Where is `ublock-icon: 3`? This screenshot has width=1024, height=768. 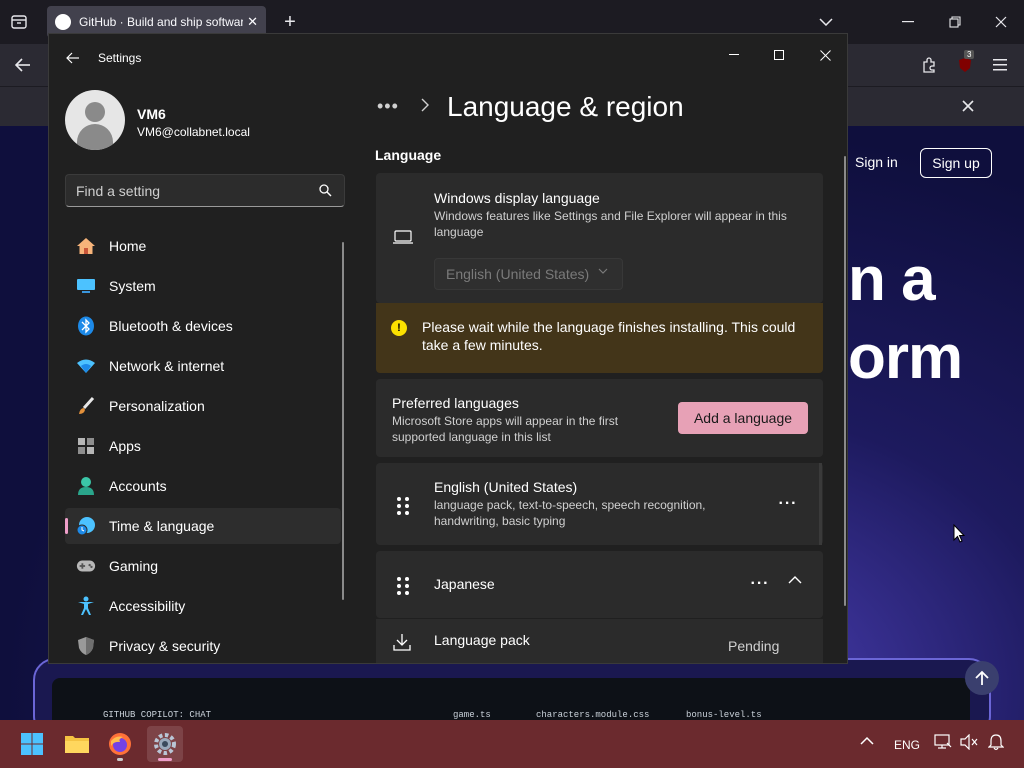 ublock-icon: 3 is located at coordinates (965, 63).